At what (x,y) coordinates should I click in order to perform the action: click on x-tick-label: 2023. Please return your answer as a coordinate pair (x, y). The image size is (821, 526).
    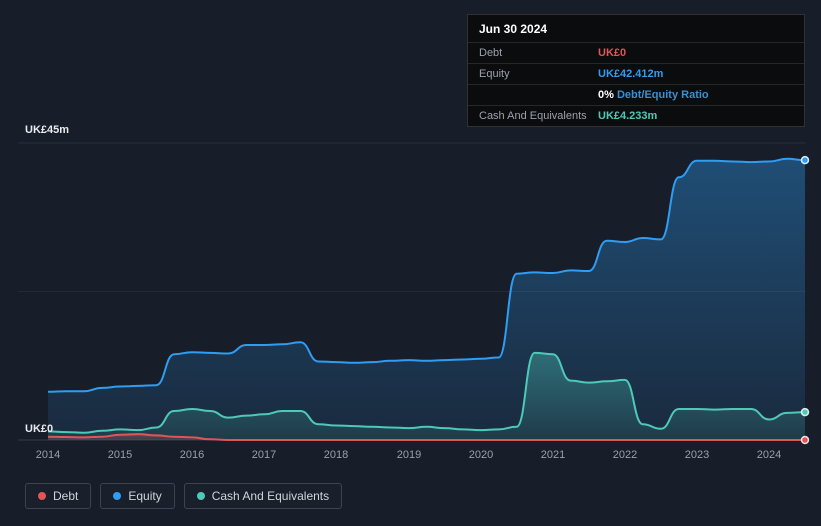
    Looking at the image, I should click on (697, 455).